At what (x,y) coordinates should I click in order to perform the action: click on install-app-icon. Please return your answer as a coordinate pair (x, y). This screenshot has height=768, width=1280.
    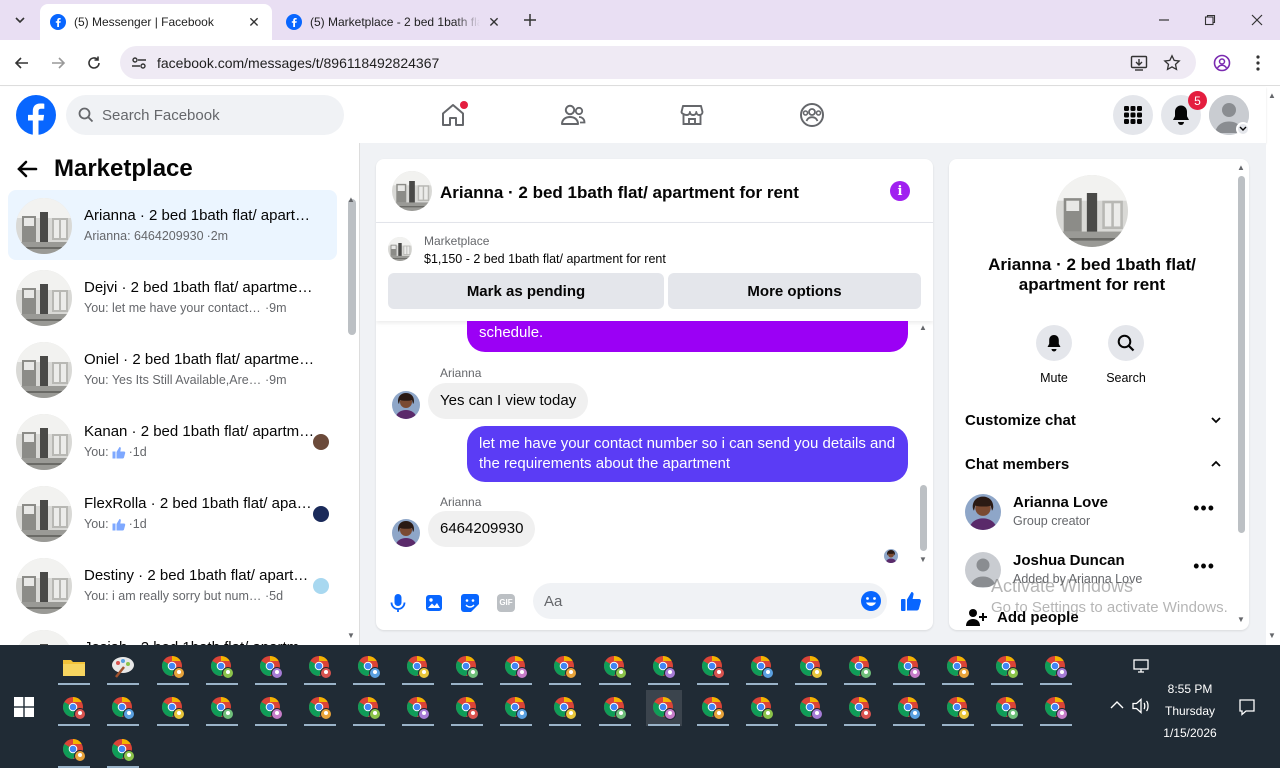
    Looking at the image, I should click on (1139, 63).